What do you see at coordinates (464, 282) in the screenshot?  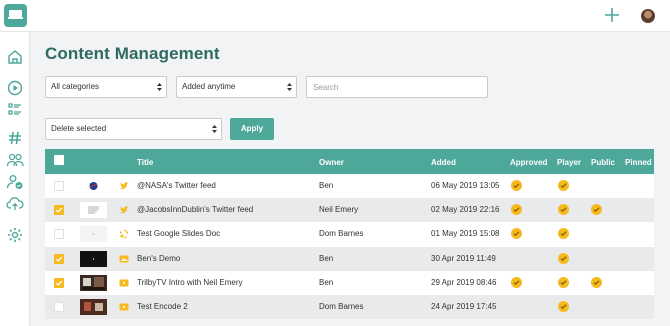 I see `row-added: 29 Apr 2019 08:46` at bounding box center [464, 282].